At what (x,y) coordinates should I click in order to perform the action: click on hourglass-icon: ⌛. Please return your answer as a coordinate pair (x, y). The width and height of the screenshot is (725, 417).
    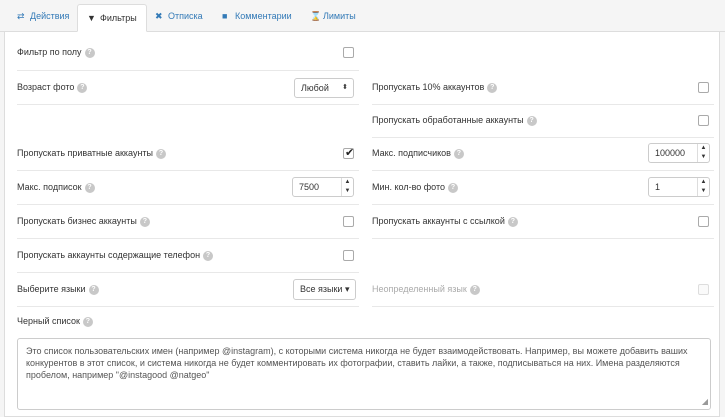
    Looking at the image, I should click on (316, 16).